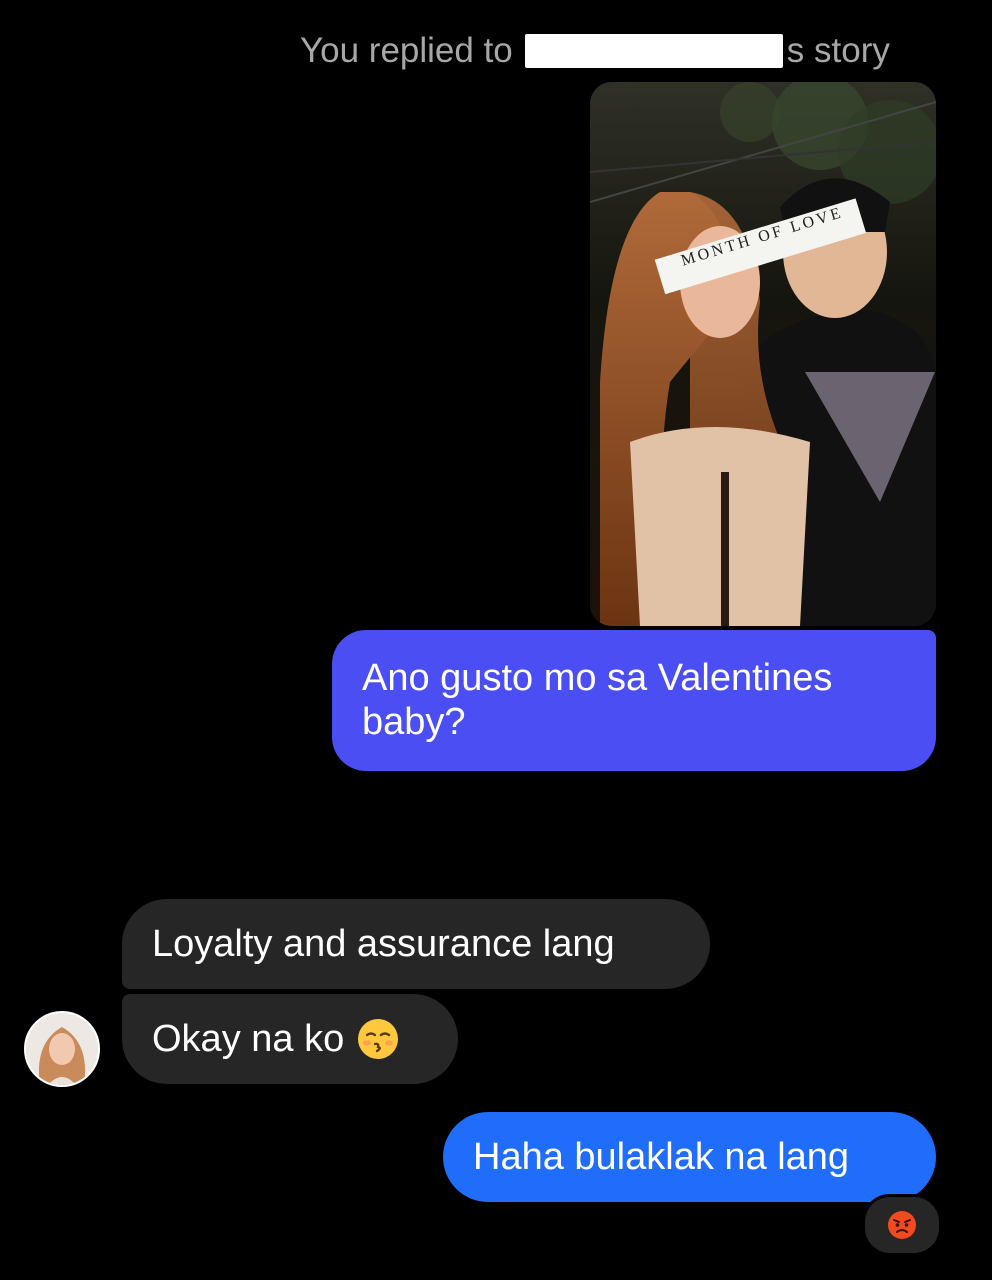 This screenshot has width=992, height=1280. I want to click on story-thumbnail: MONTH OF LOVE, so click(763, 354).